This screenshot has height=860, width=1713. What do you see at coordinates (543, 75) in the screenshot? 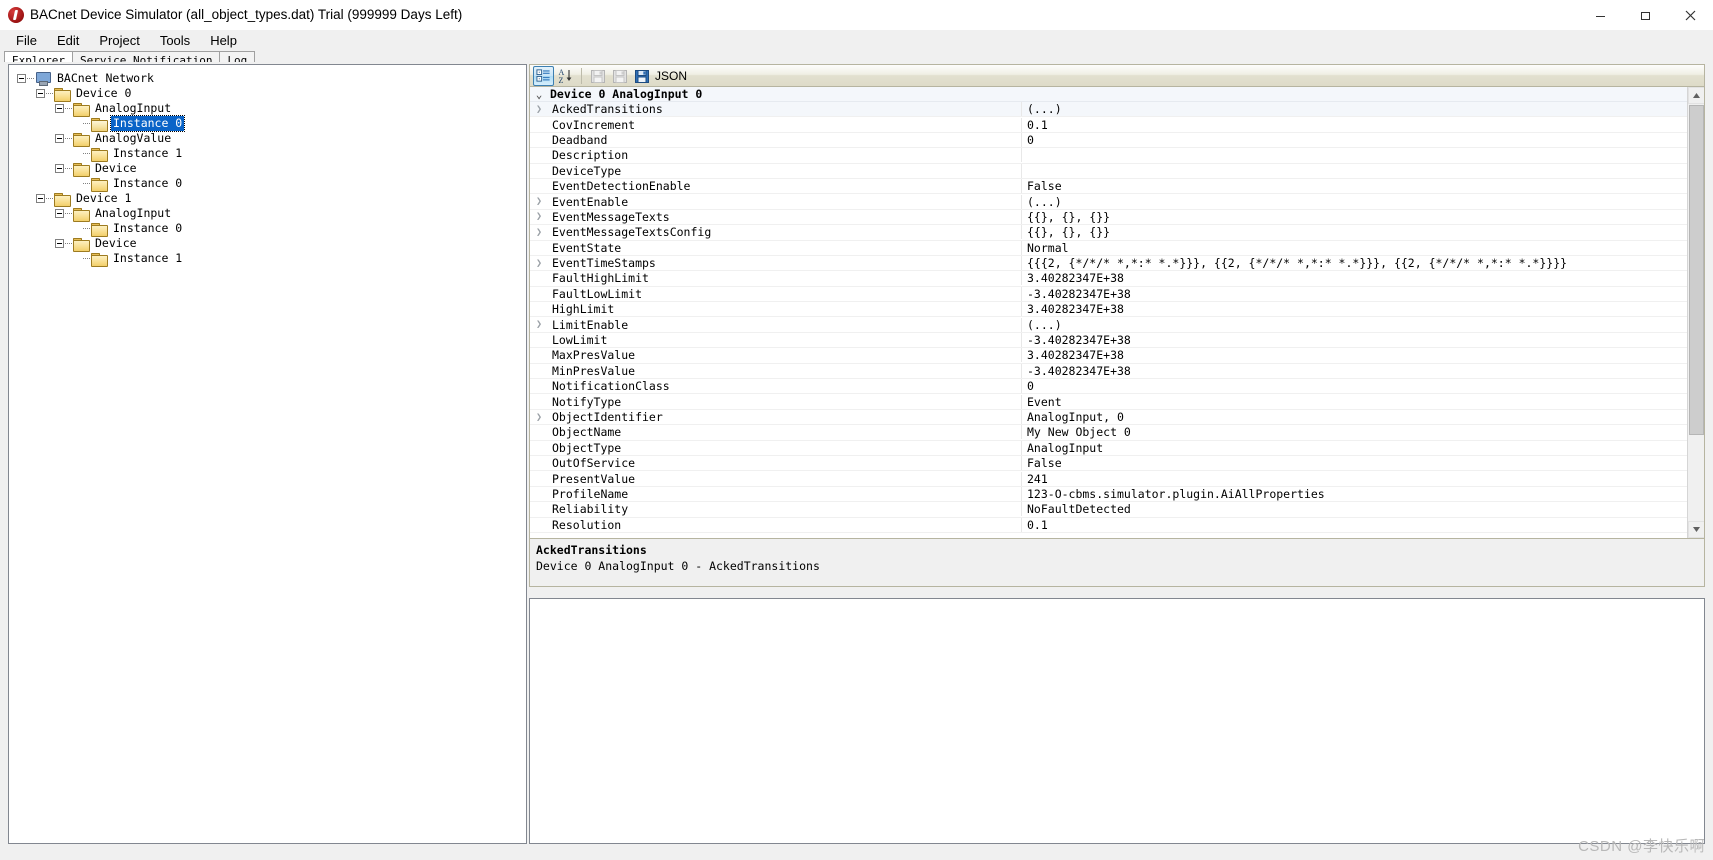
I see `categorized-view-icon` at bounding box center [543, 75].